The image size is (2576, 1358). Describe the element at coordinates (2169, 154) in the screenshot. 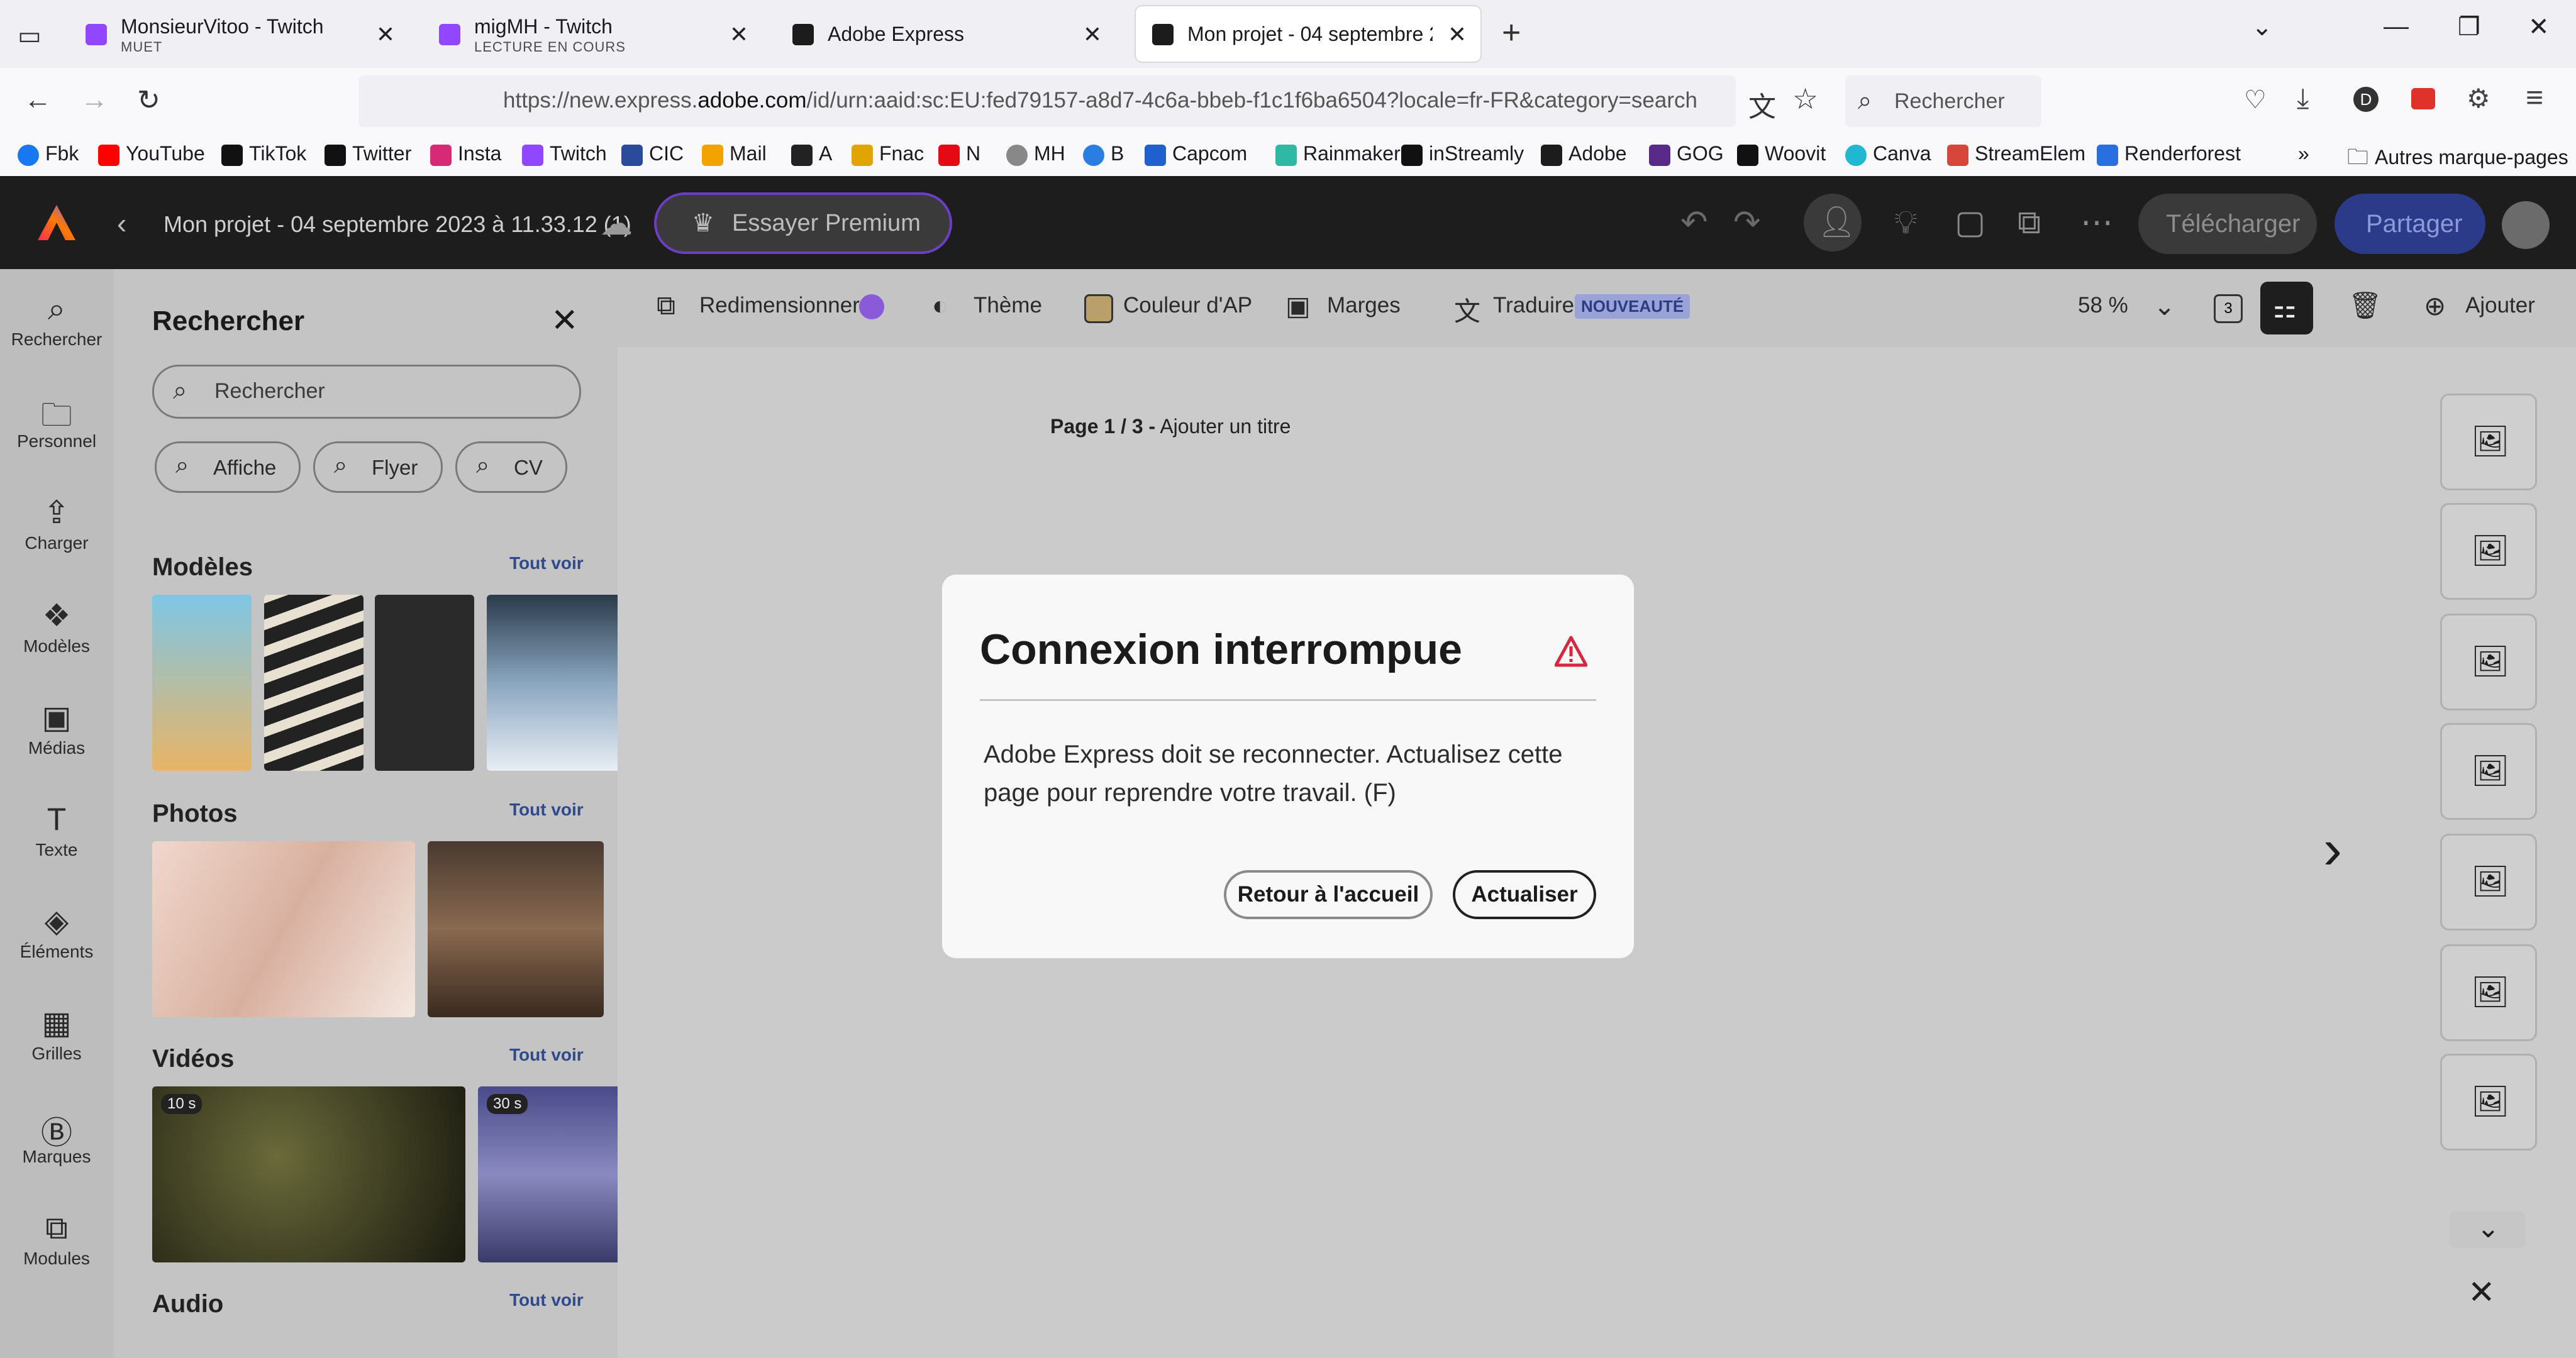

I see `bookmark-renderforest: Renderforest` at that location.